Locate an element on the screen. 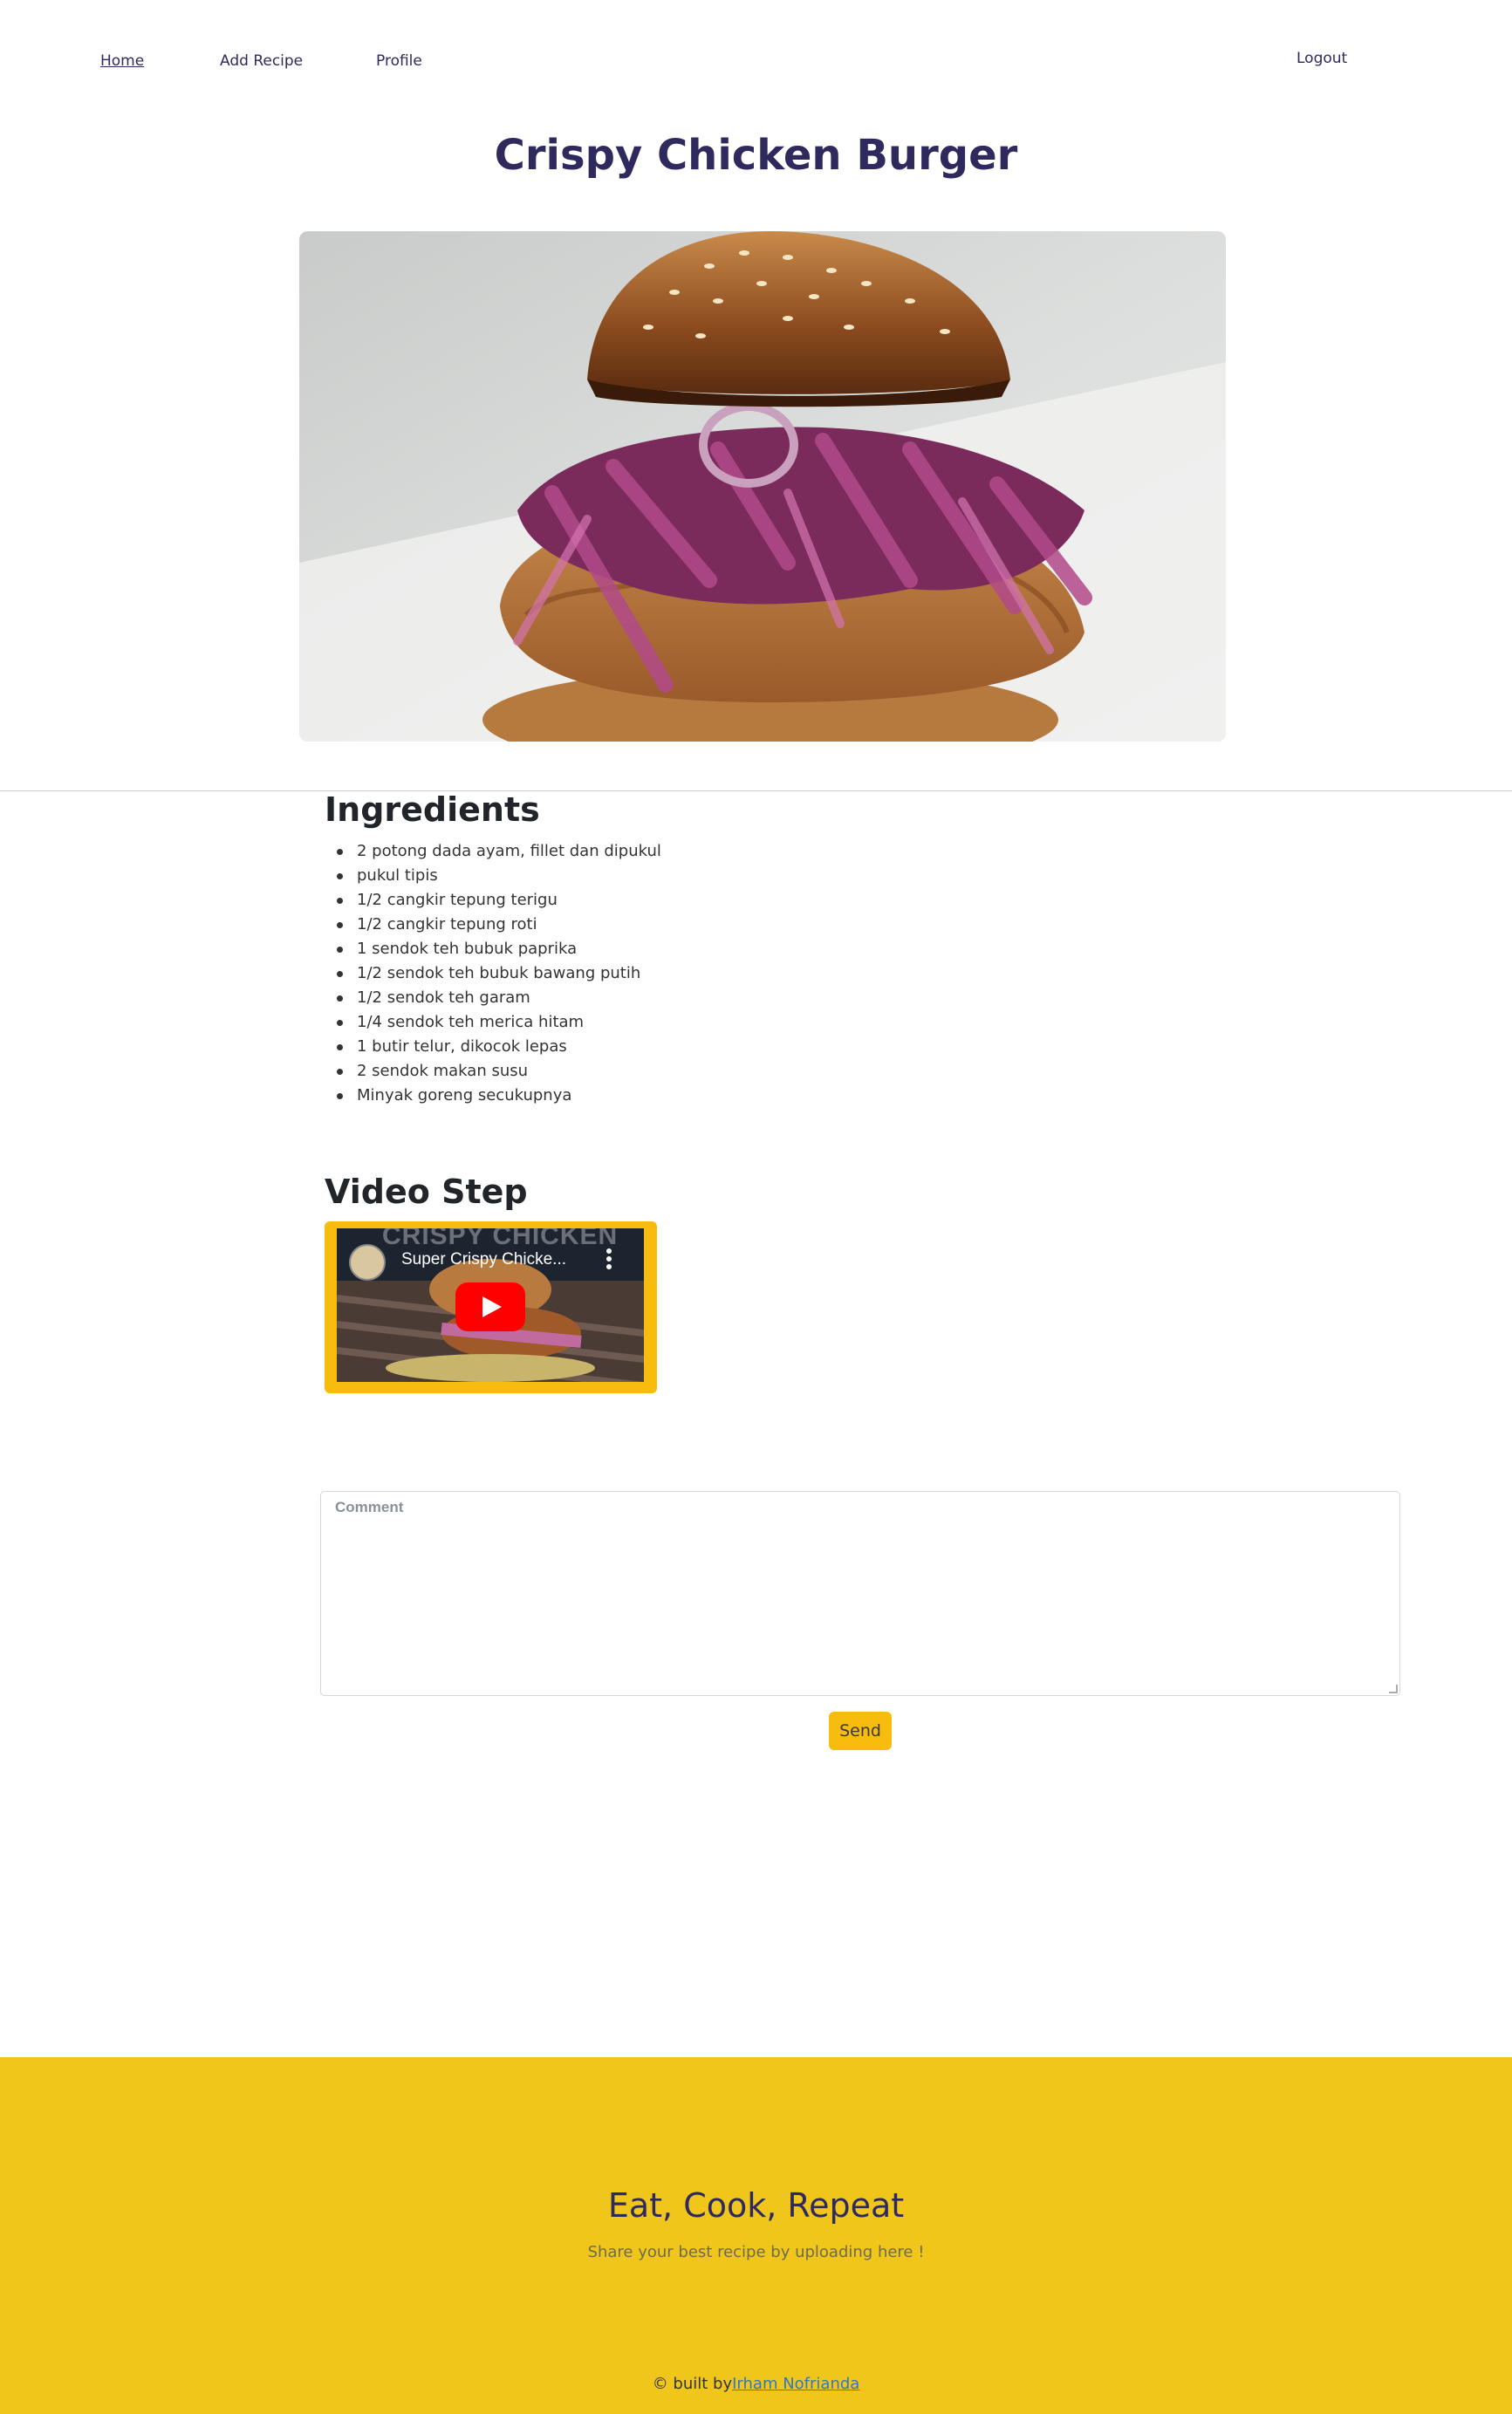 This screenshot has height=2414, width=1512. kebab-menu-icon is located at coordinates (608, 1259).